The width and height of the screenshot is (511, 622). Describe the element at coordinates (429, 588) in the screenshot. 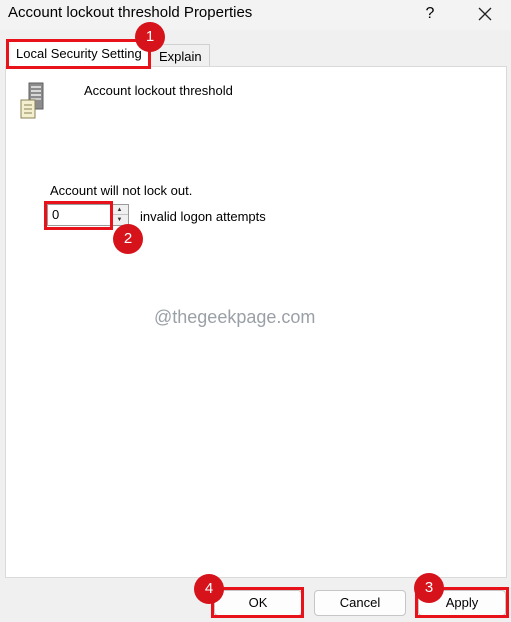

I see `step-marker-3: 3` at that location.